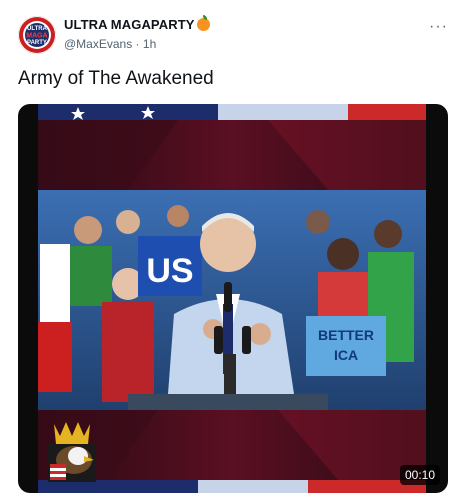 Image resolution: width=464 pixels, height=500 pixels. I want to click on more-options-icon: ···, so click(438, 27).